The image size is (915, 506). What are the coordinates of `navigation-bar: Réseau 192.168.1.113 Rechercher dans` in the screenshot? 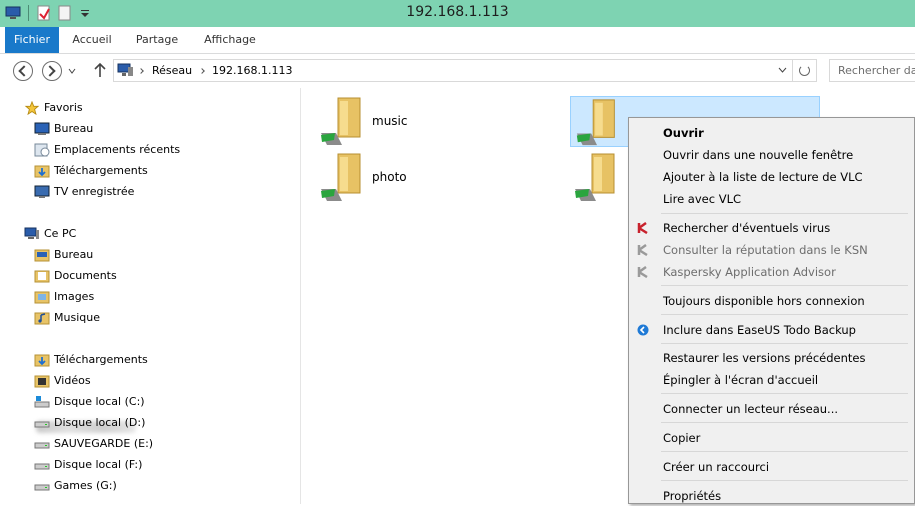 It's located at (457, 71).